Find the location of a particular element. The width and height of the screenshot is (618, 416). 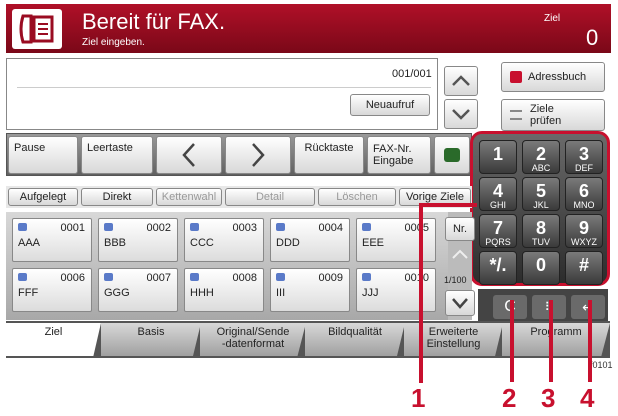

favorite-item: 0006 FFF is located at coordinates (52, 290).